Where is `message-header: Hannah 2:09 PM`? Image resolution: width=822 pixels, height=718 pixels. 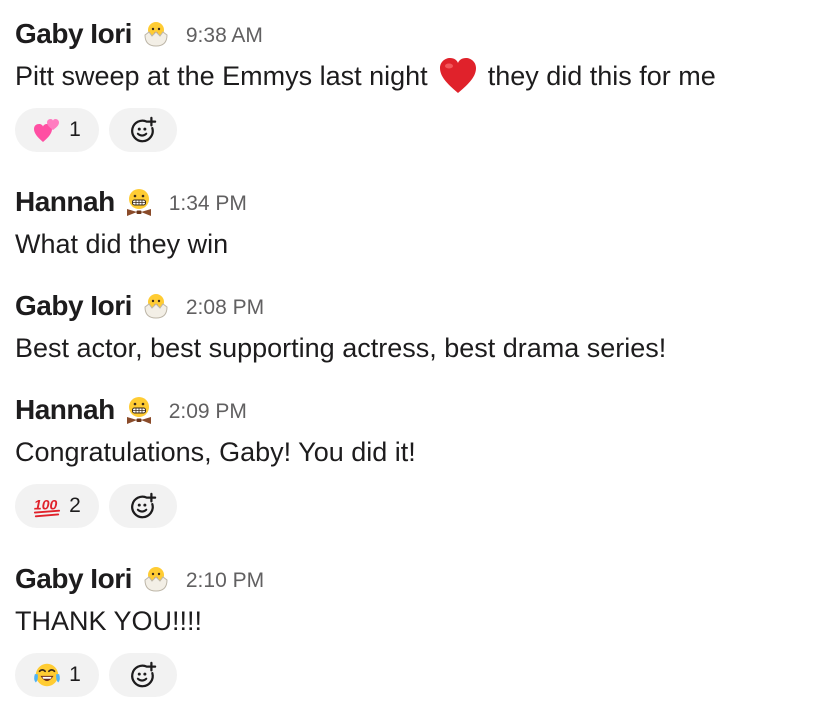
message-header: Hannah 2:09 PM is located at coordinates (413, 410).